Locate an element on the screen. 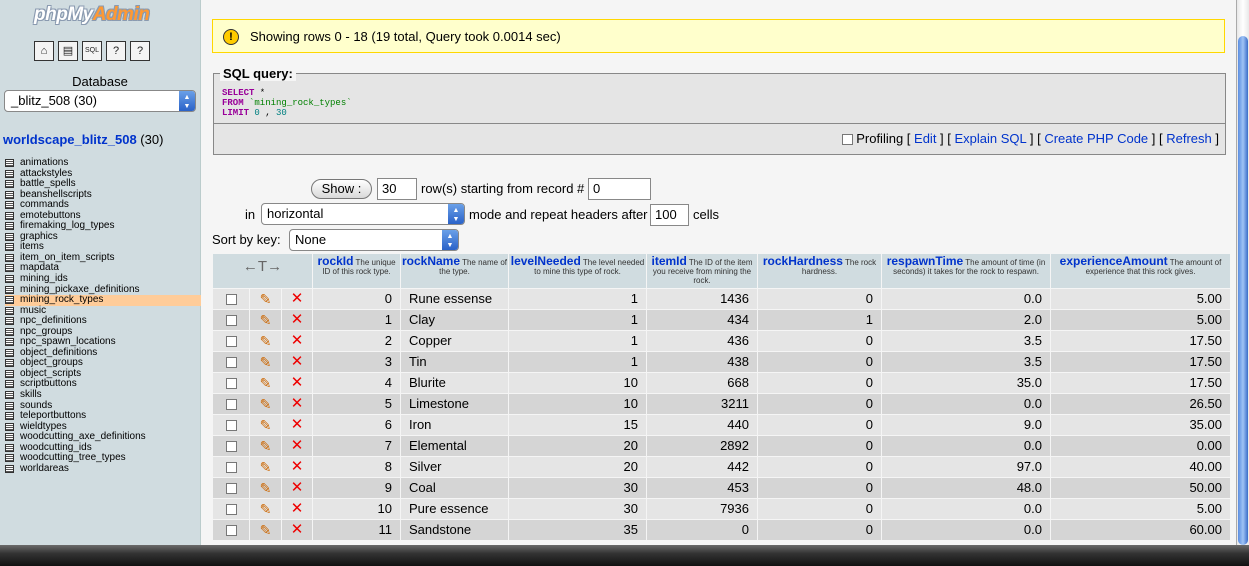 The image size is (1249, 566). column-header-rock-id: rockId The unique ID of this rock type. is located at coordinates (356, 271).